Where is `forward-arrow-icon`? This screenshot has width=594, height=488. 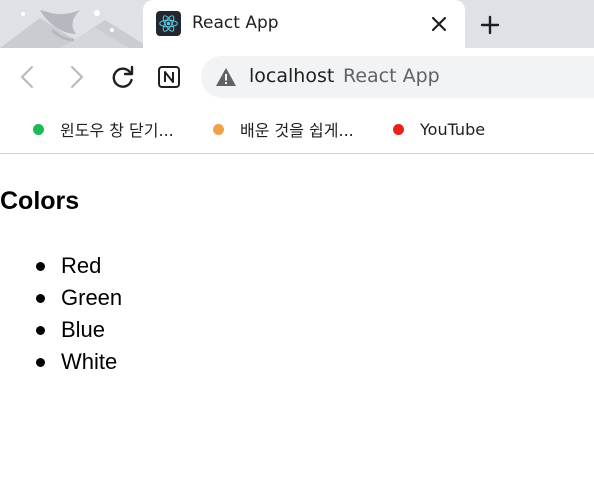
forward-arrow-icon is located at coordinates (76, 77).